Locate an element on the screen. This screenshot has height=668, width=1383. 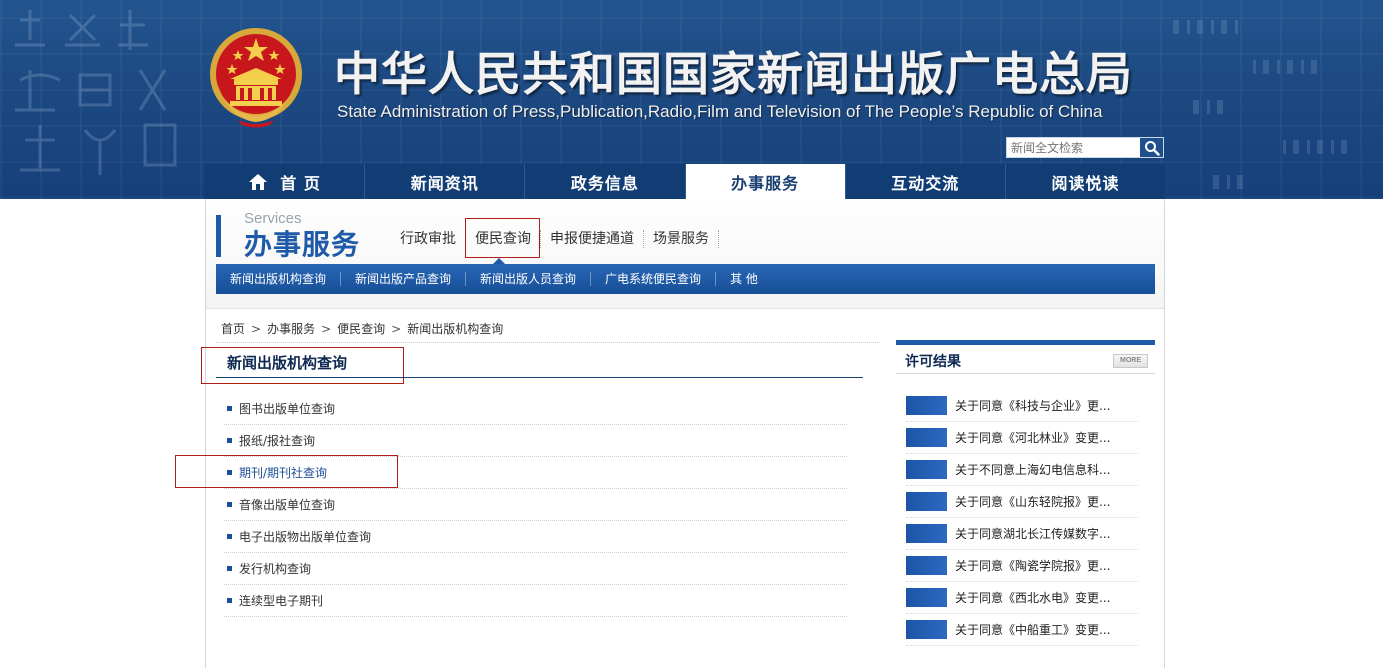
section-subnav: 行政审批 便民查询 申报便捷通道 场景服务 is located at coordinates (555, 239).